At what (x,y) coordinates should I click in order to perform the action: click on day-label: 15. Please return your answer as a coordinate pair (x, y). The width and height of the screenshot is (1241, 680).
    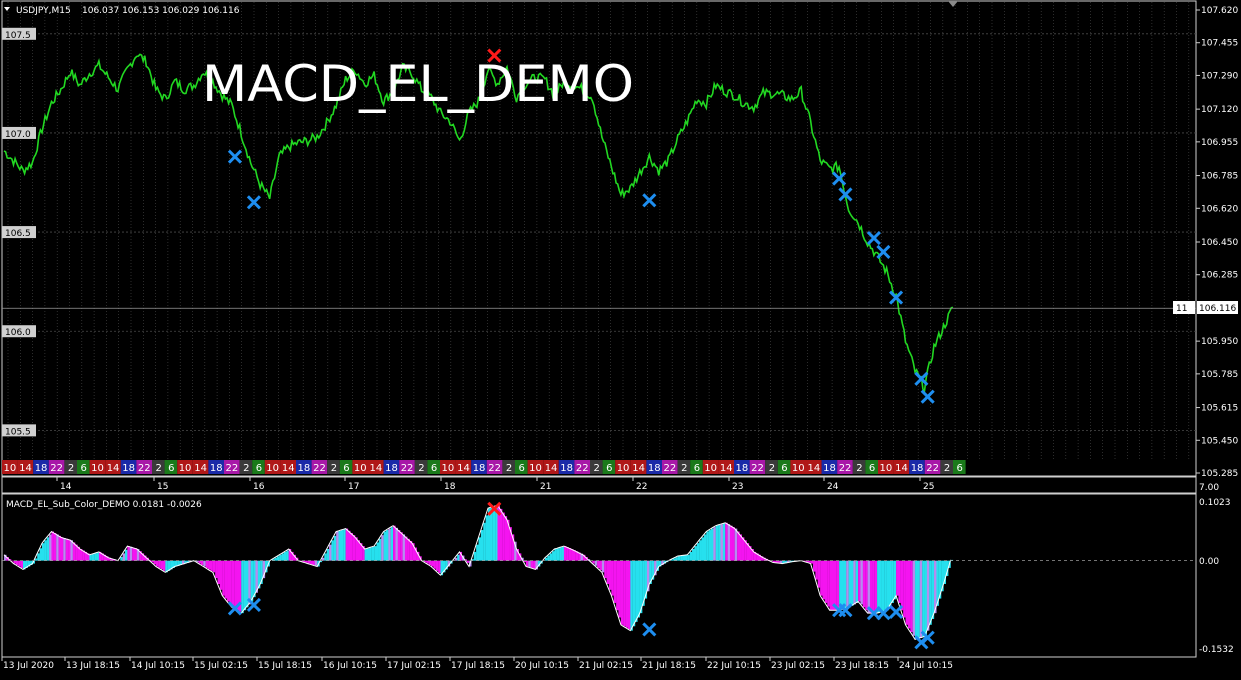
    Looking at the image, I should click on (162, 487).